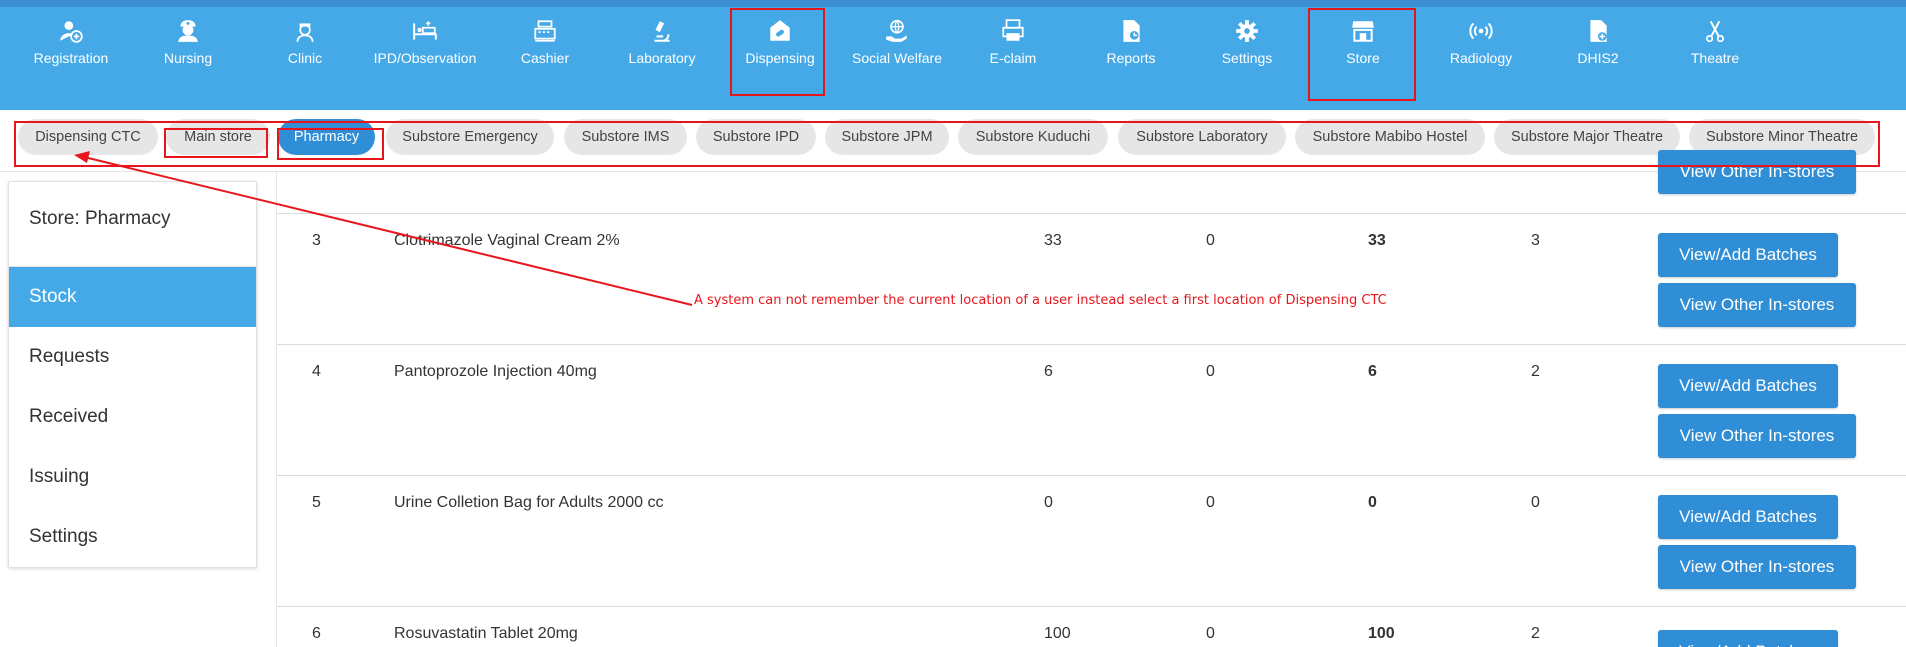  Describe the element at coordinates (545, 47) in the screenshot. I see `nav-cashier: Cashier` at that location.